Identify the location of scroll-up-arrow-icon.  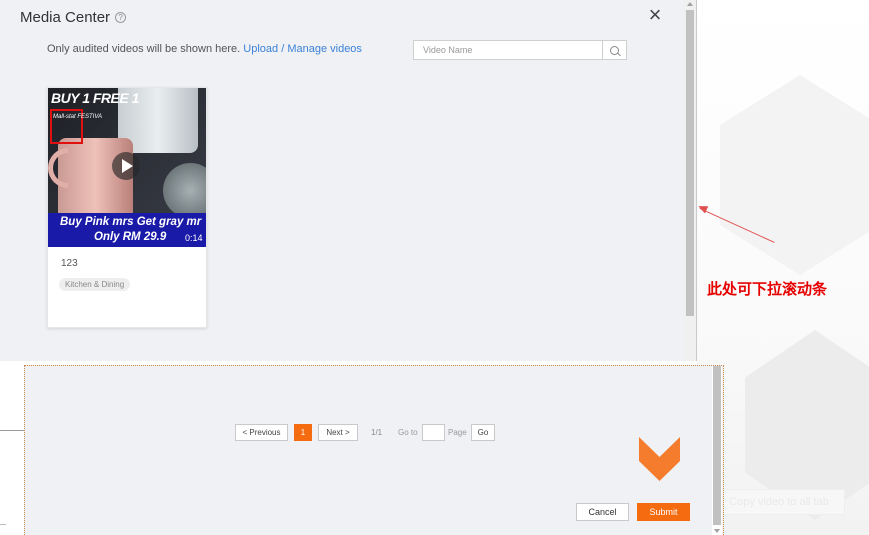
(690, 4).